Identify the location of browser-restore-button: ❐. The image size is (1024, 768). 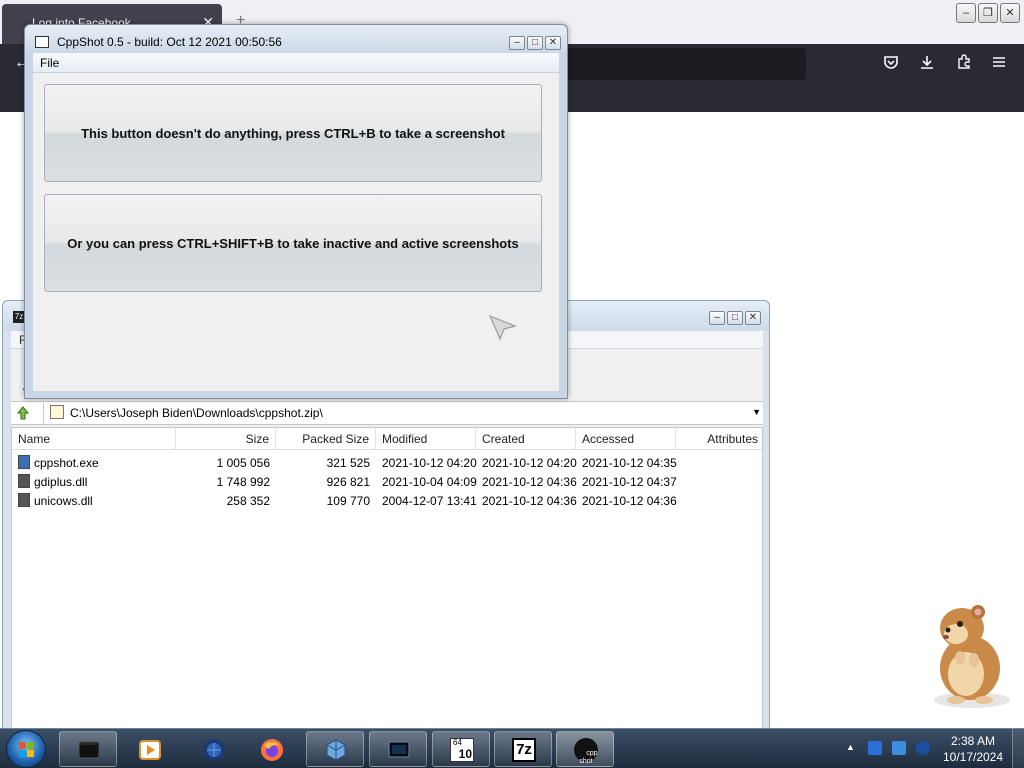
(988, 13).